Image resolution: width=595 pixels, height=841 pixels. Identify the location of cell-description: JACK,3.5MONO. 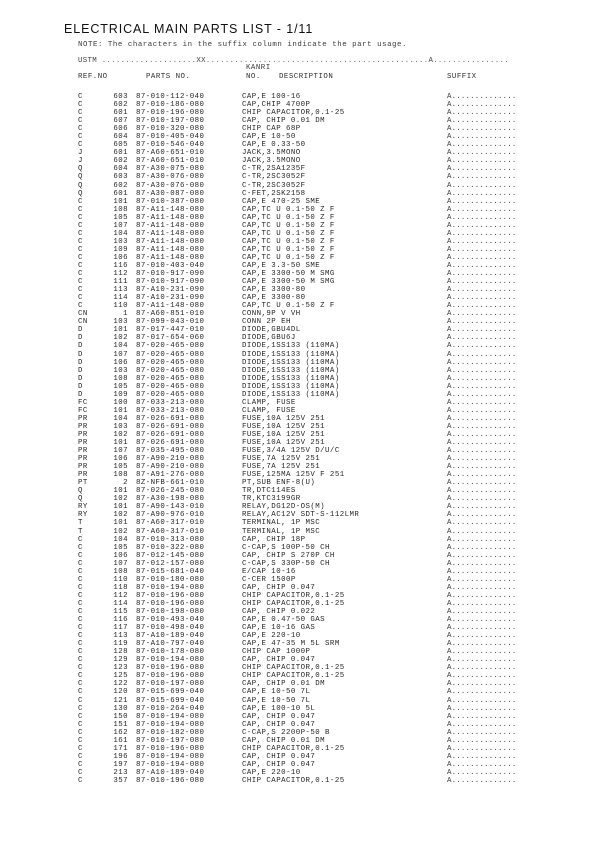
(271, 153).